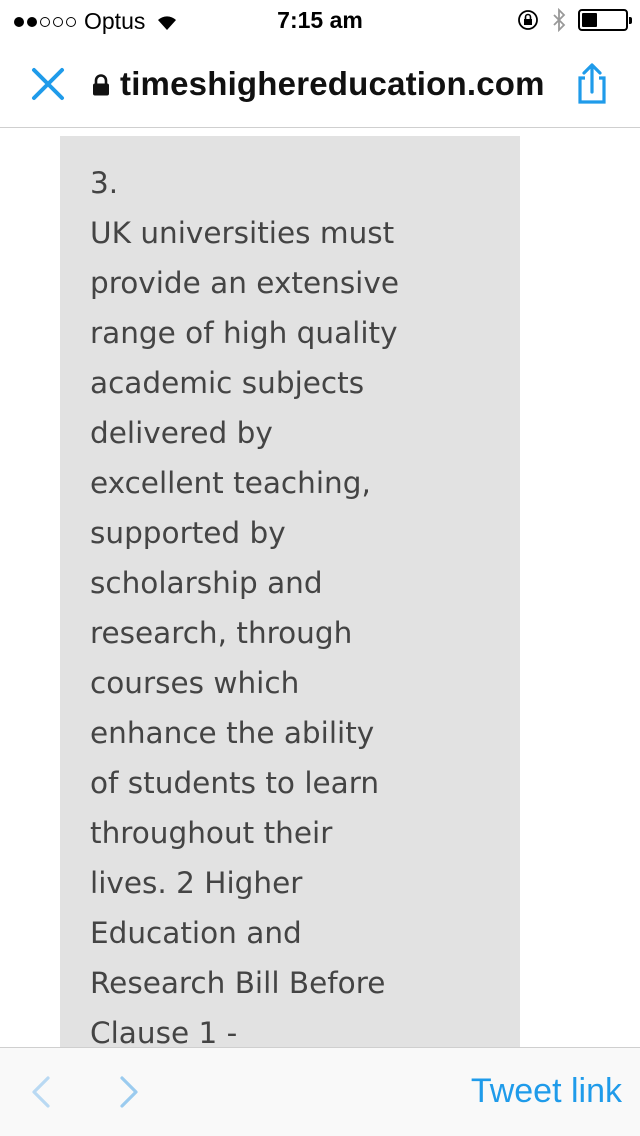 The width and height of the screenshot is (640, 1136). What do you see at coordinates (227, 383) in the screenshot?
I see `quote-line: academic subjects` at bounding box center [227, 383].